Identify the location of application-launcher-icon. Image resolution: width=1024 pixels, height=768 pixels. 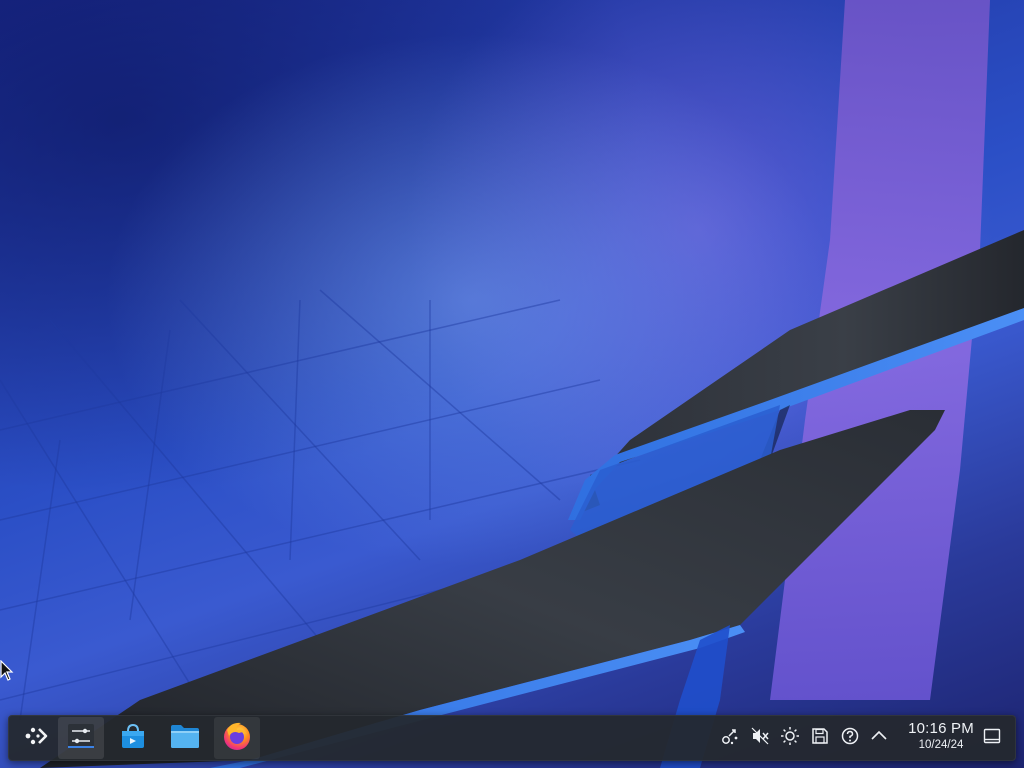
(35, 738).